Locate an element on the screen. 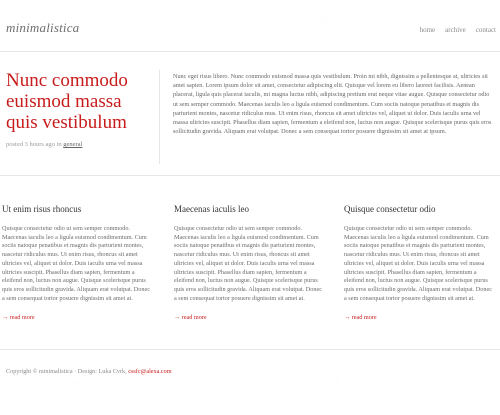  top-bar: minimalistica home archive contact is located at coordinates (250, 26).